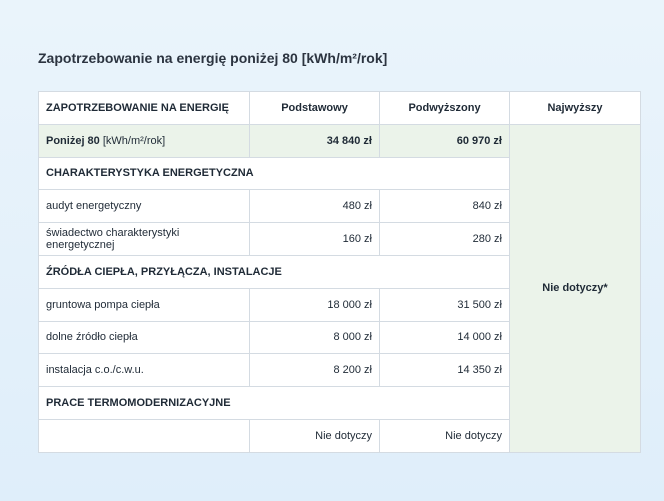 The height and width of the screenshot is (501, 664). I want to click on highlight-unit: [kWh/m²/rok], so click(134, 140).